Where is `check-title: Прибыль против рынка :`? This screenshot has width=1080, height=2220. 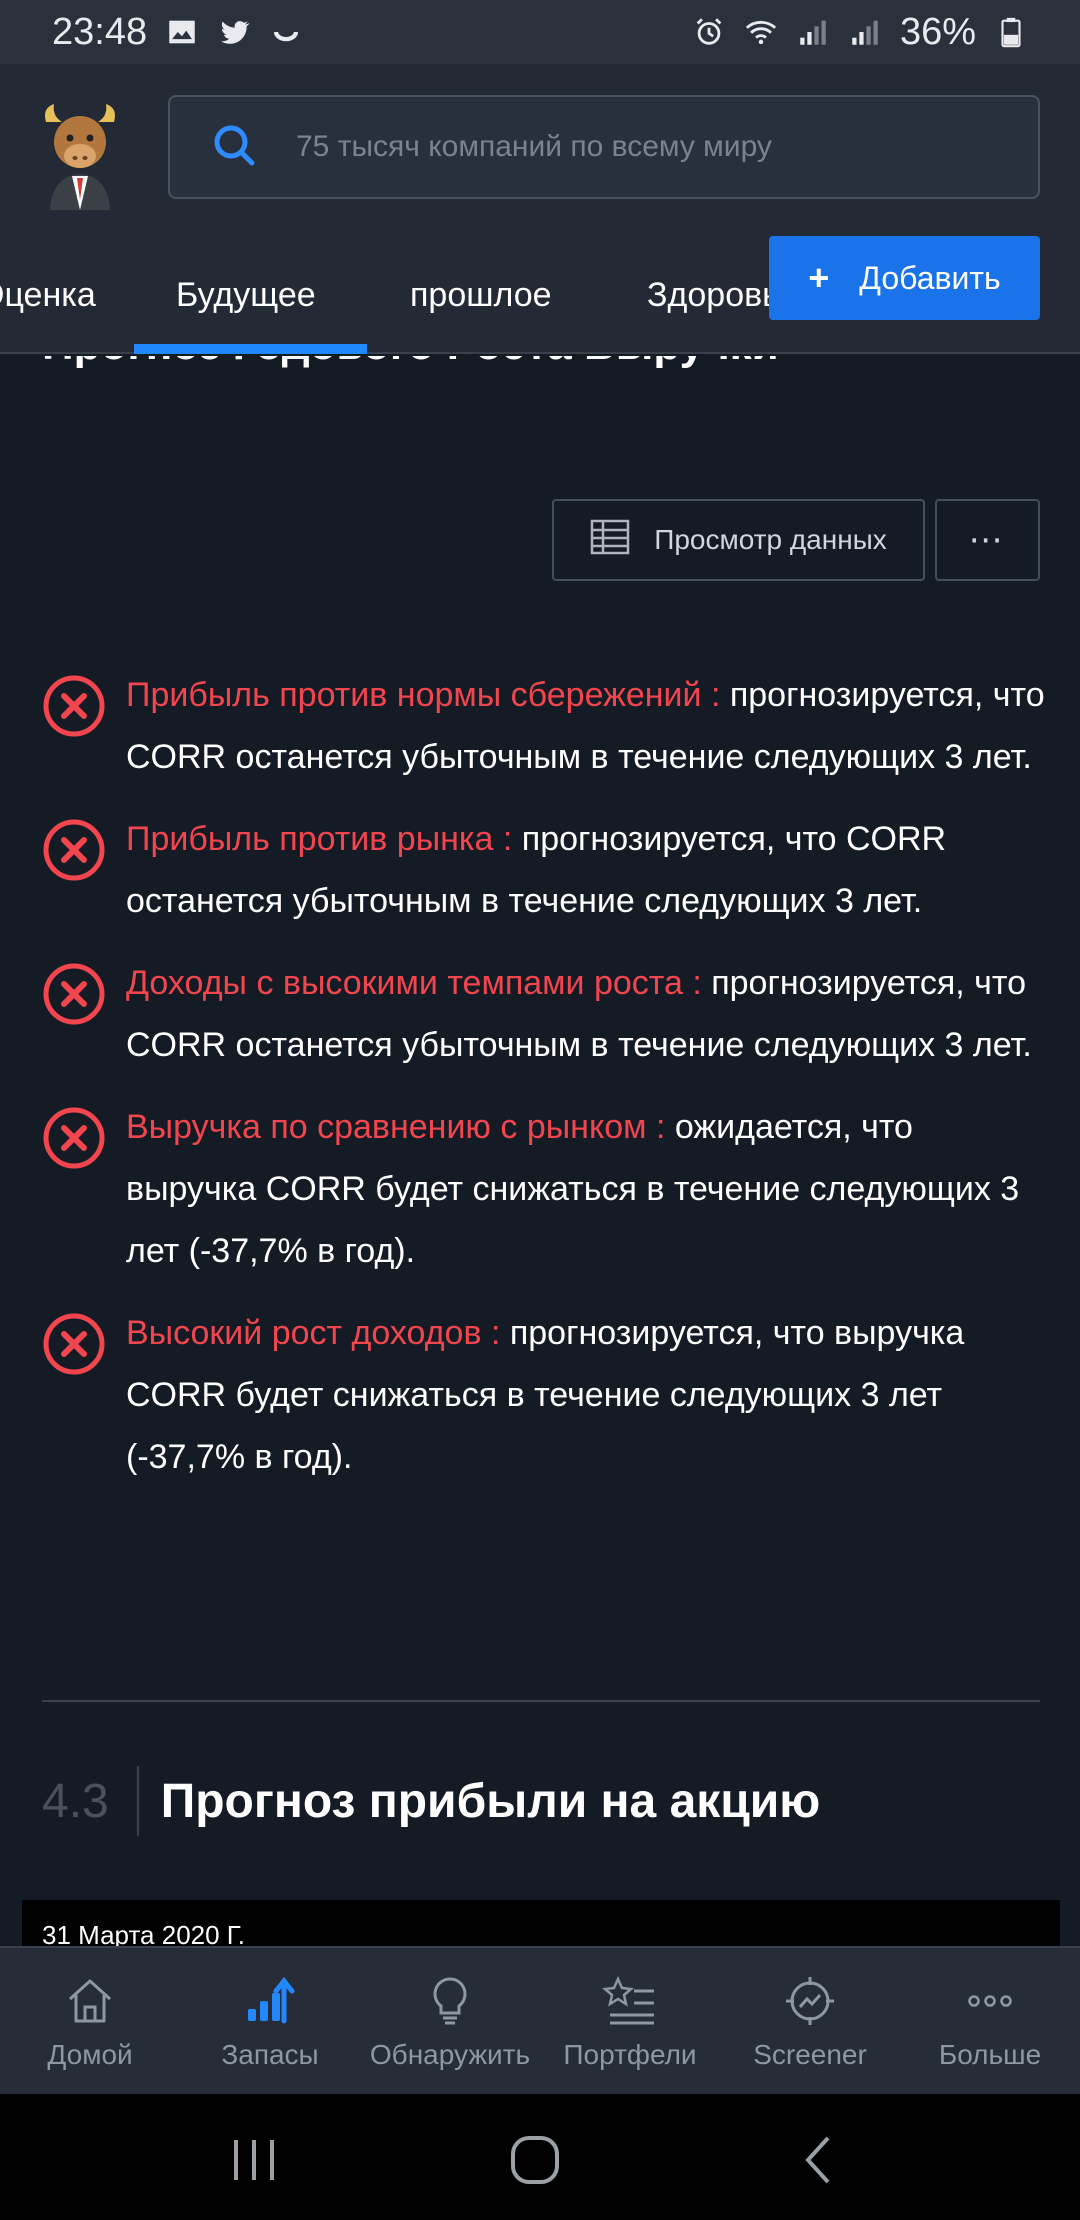
check-title: Прибыль против рынка : is located at coordinates (319, 839).